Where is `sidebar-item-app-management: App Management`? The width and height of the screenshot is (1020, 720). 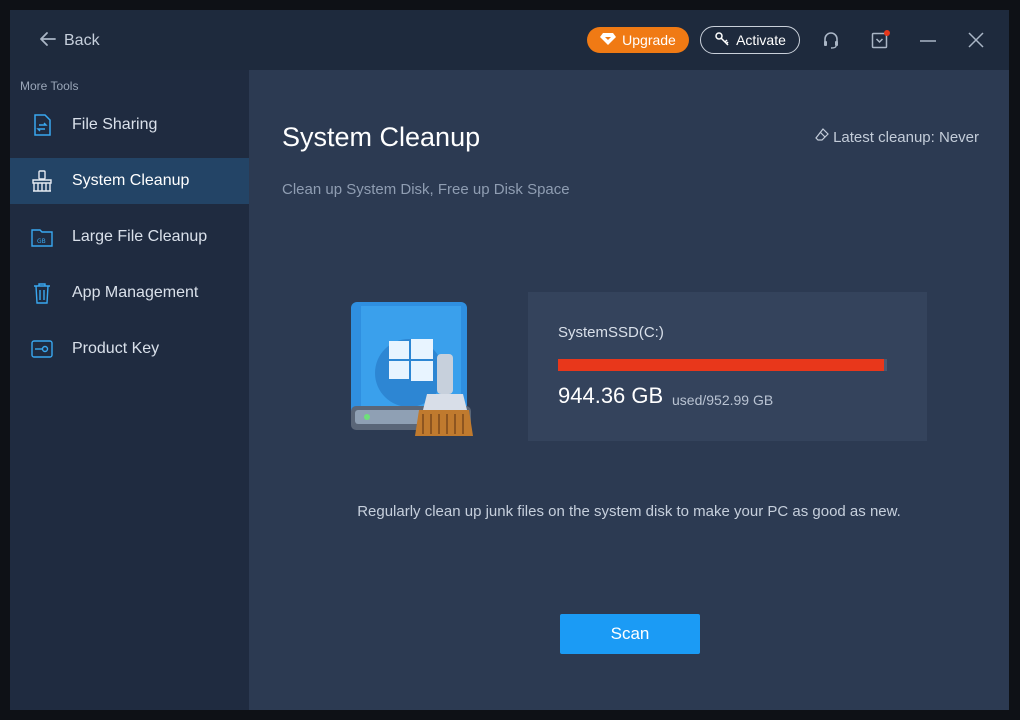
sidebar-item-app-management: App Management is located at coordinates (129, 293).